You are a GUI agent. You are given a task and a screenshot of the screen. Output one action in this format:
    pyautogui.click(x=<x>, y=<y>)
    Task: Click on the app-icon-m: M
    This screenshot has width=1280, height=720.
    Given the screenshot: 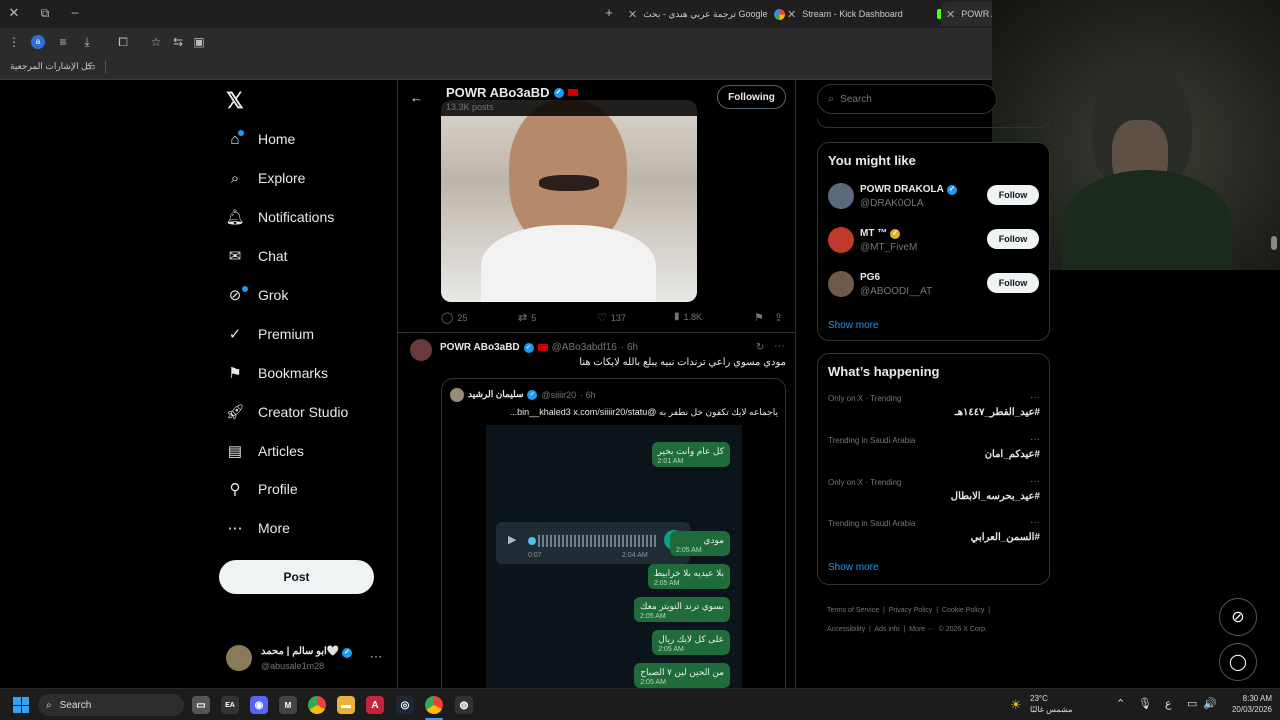 What is the action you would take?
    pyautogui.click(x=288, y=705)
    